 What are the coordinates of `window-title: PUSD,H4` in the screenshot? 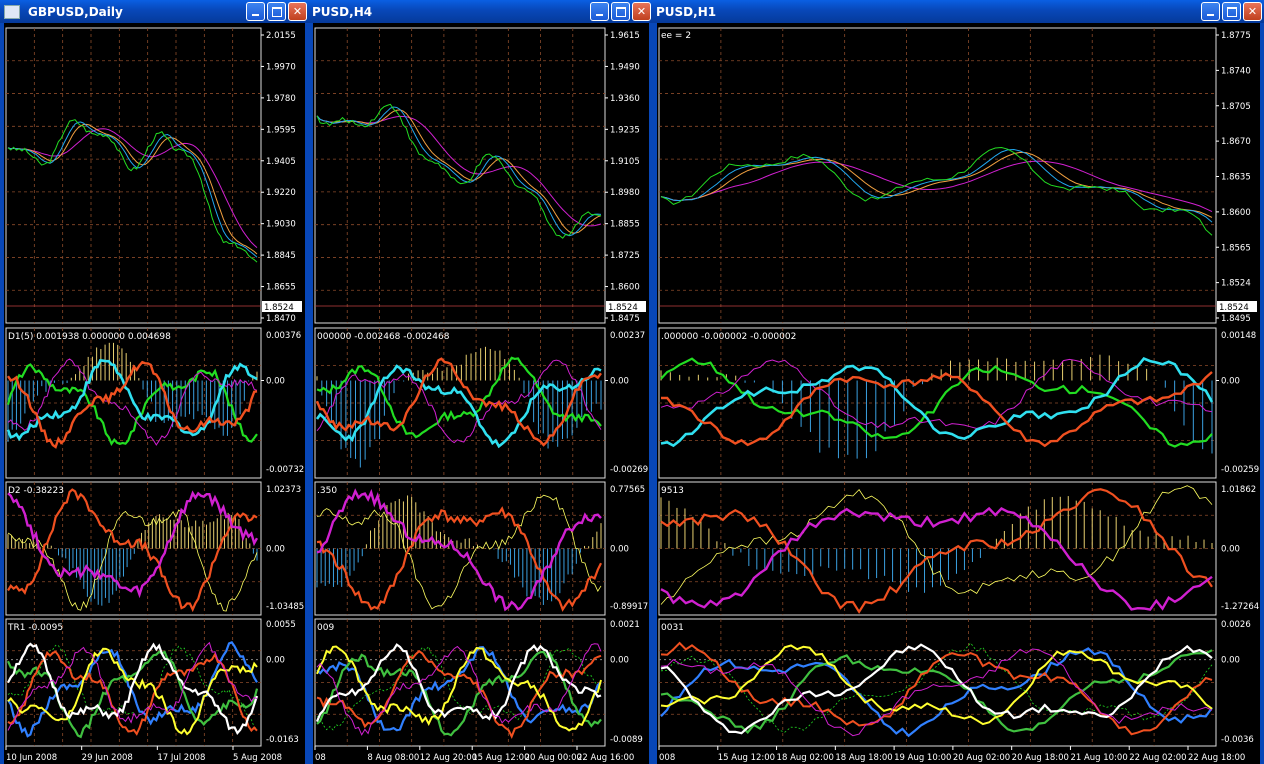 It's located at (342, 11).